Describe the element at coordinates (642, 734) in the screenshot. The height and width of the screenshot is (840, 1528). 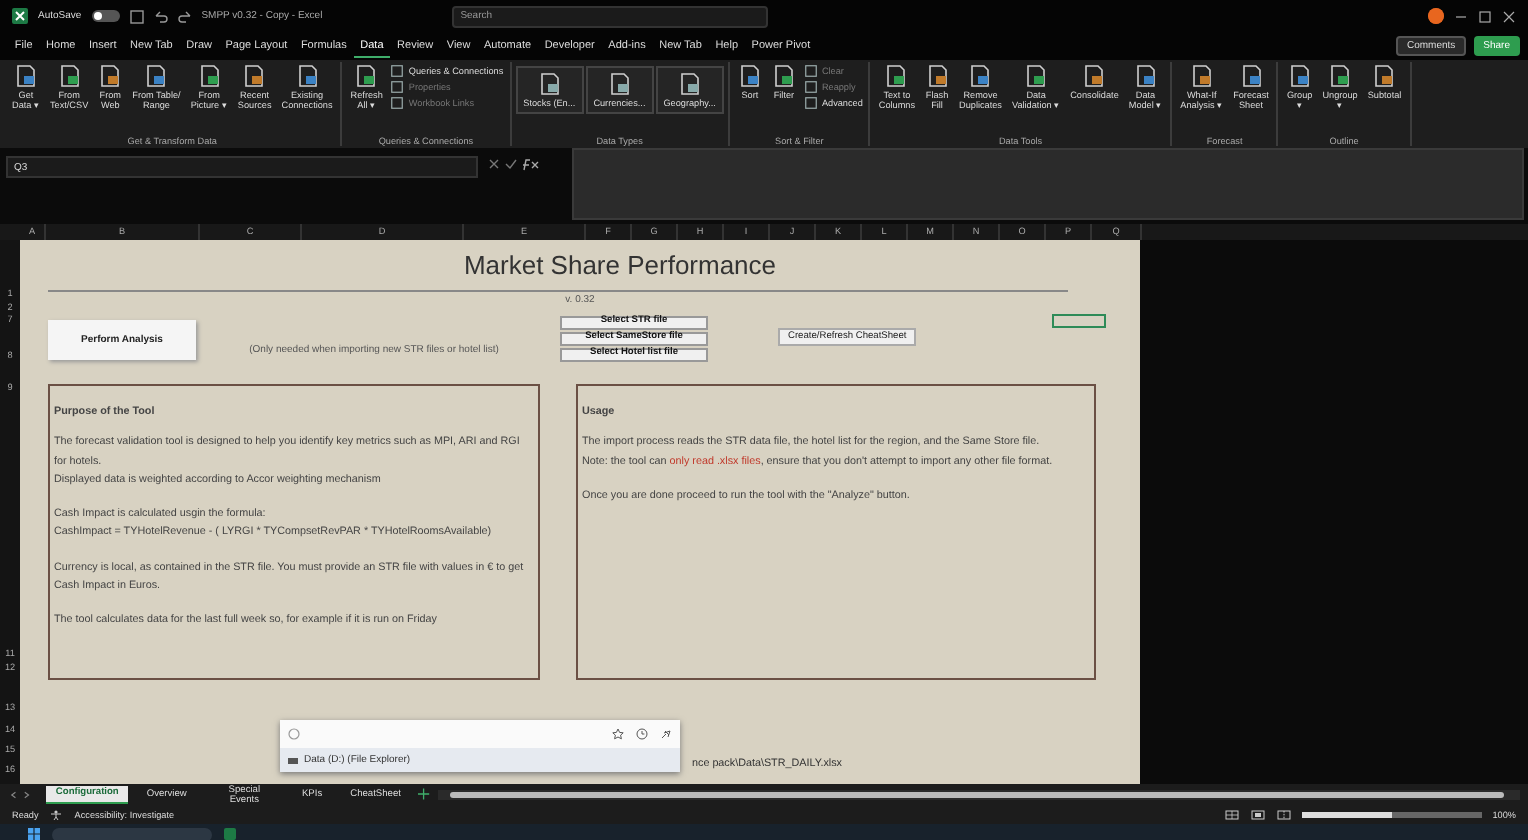
I see `clock-icon` at that location.